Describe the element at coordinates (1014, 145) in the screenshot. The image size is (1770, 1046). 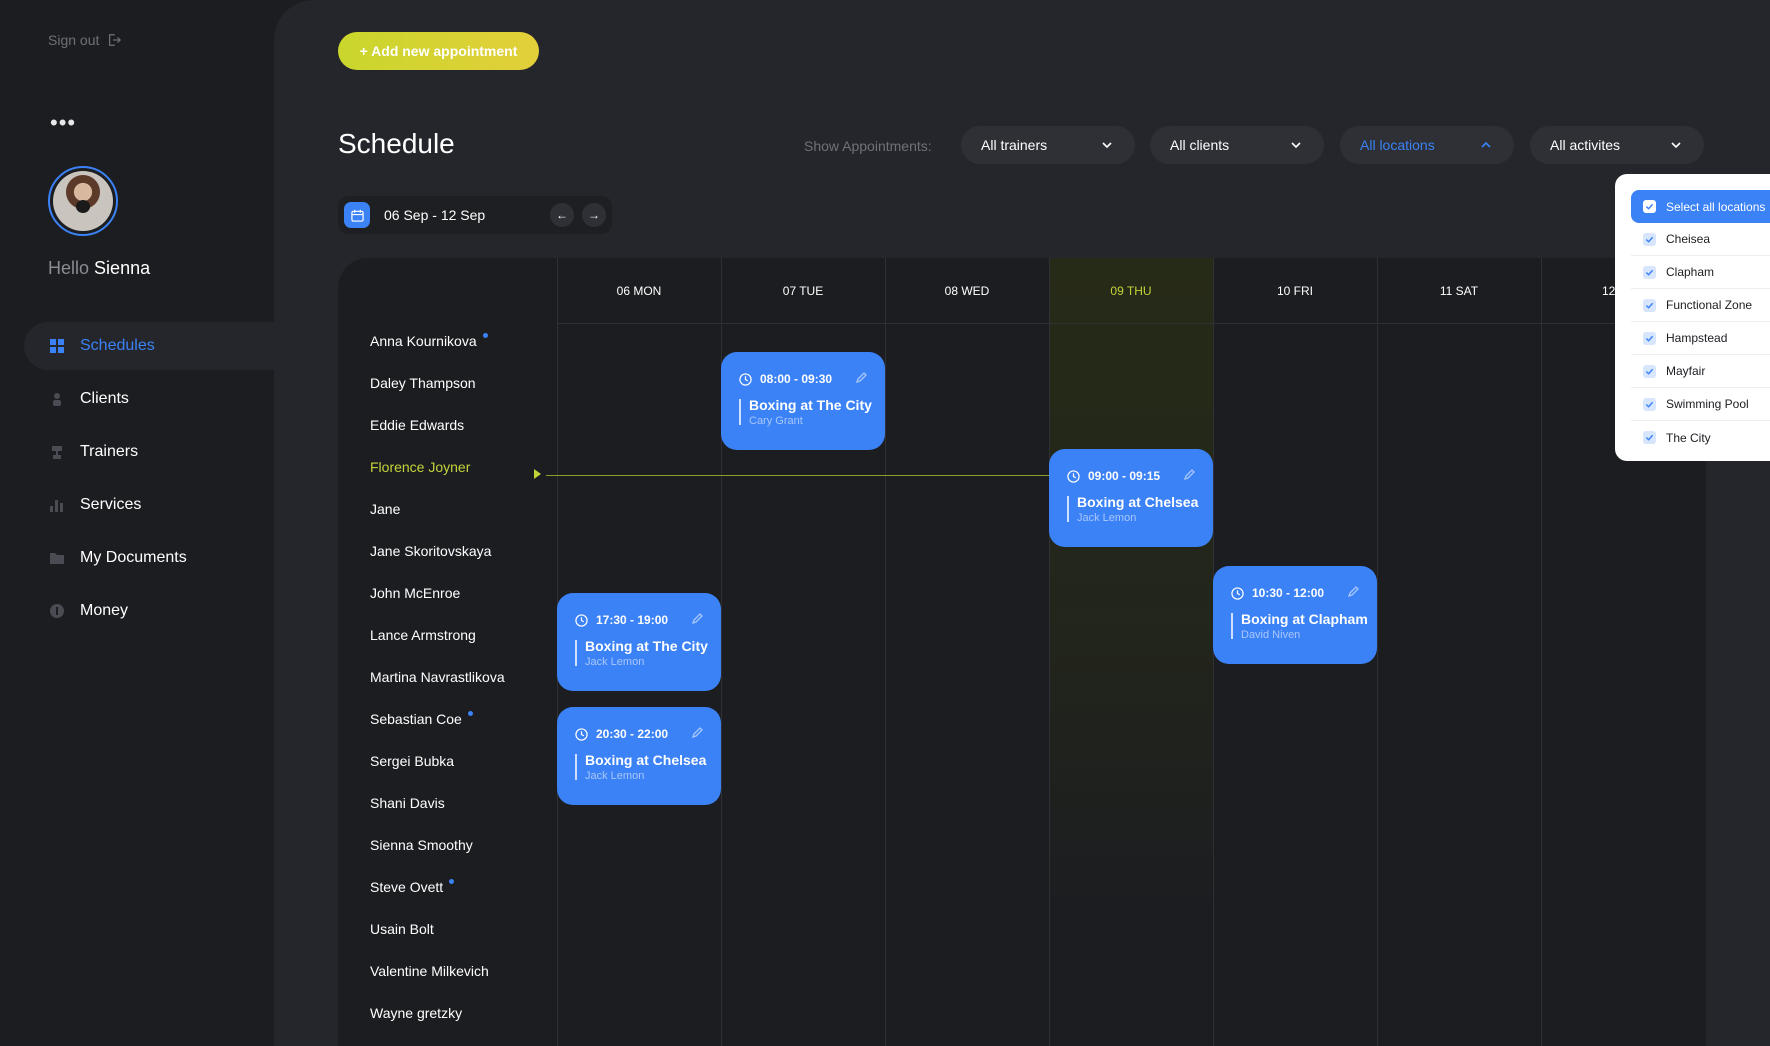
I see `filter-label: All trainers` at that location.